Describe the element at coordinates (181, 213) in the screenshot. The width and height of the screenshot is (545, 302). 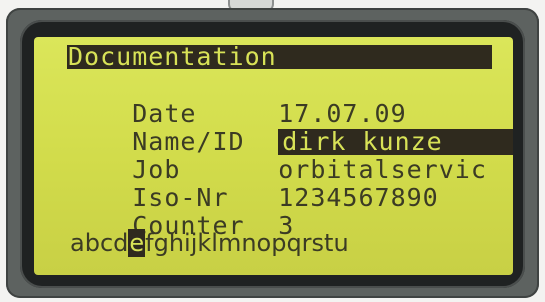
I see `field-row-counter: Counter 3` at that location.